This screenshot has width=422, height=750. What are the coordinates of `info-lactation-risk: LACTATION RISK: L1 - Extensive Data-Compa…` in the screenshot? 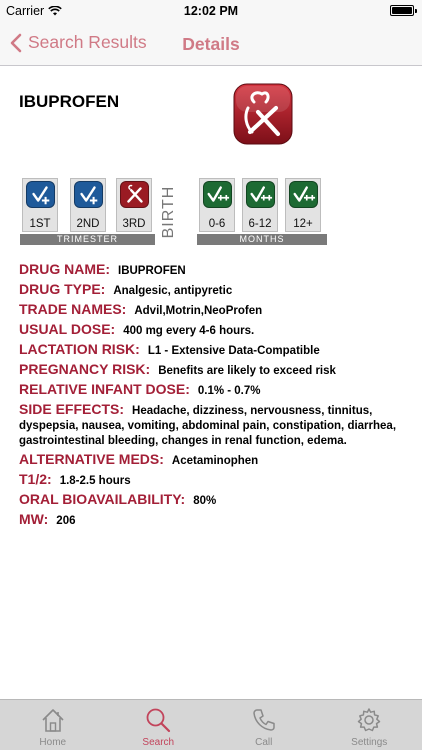 It's located at (169, 349).